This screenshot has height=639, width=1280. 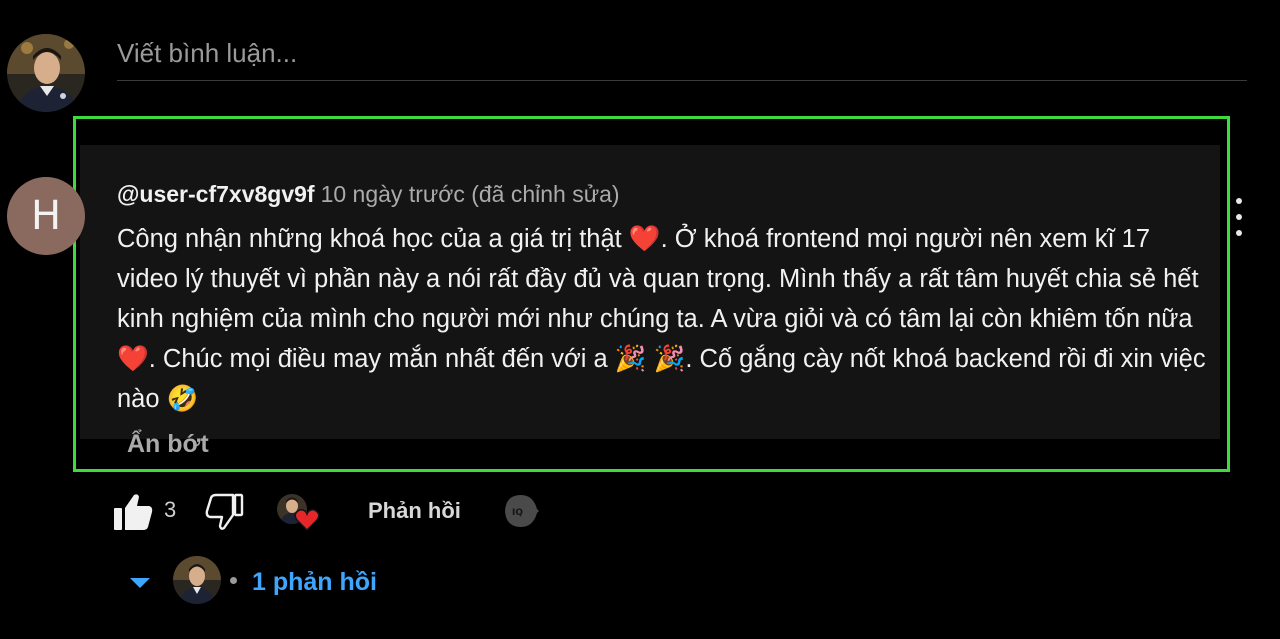 I want to click on comment-actions: 3 Phản hồi IQ, so click(x=332, y=511).